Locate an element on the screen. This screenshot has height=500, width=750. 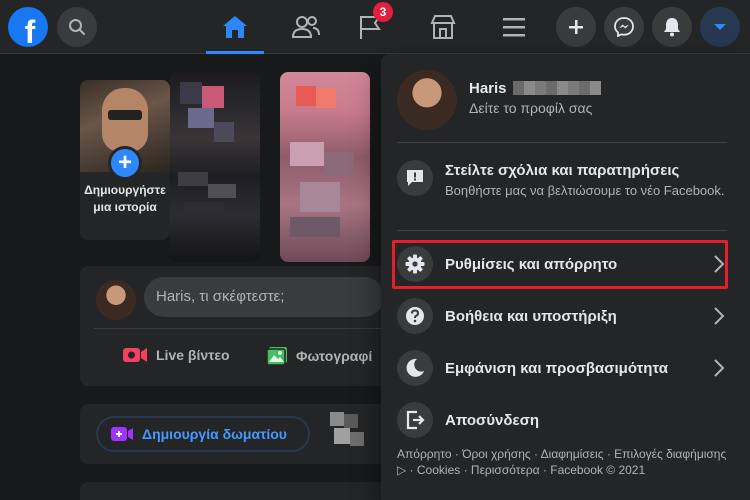
tab-menu is located at coordinates (514, 27).